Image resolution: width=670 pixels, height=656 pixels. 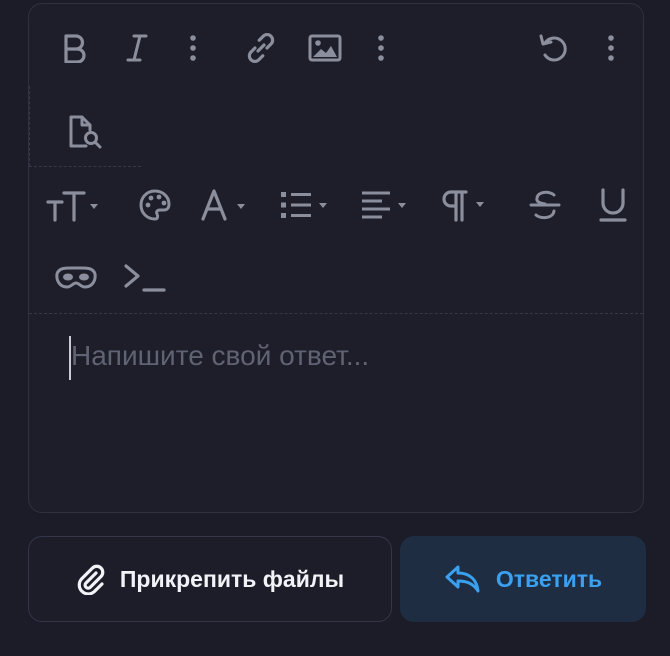 I want to click on palette-icon, so click(x=155, y=205).